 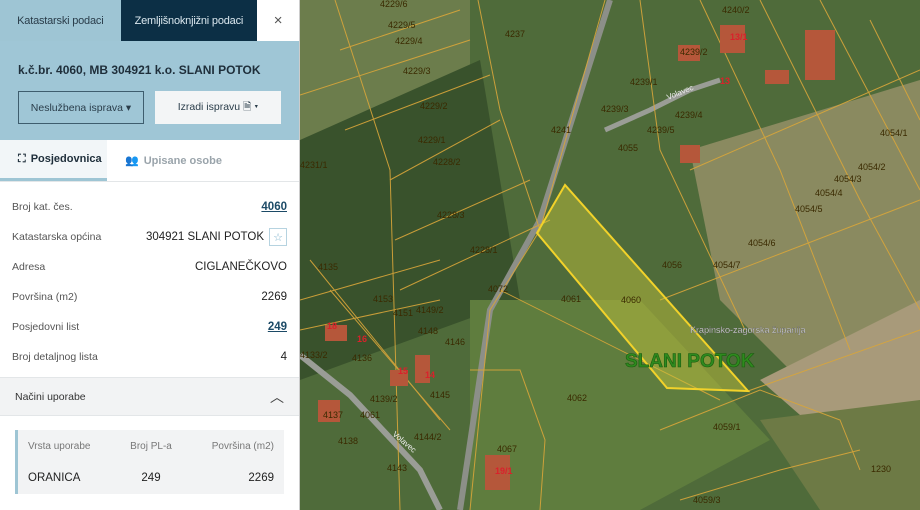 I want to click on parcel-label: 4054/1, so click(x=894, y=133).